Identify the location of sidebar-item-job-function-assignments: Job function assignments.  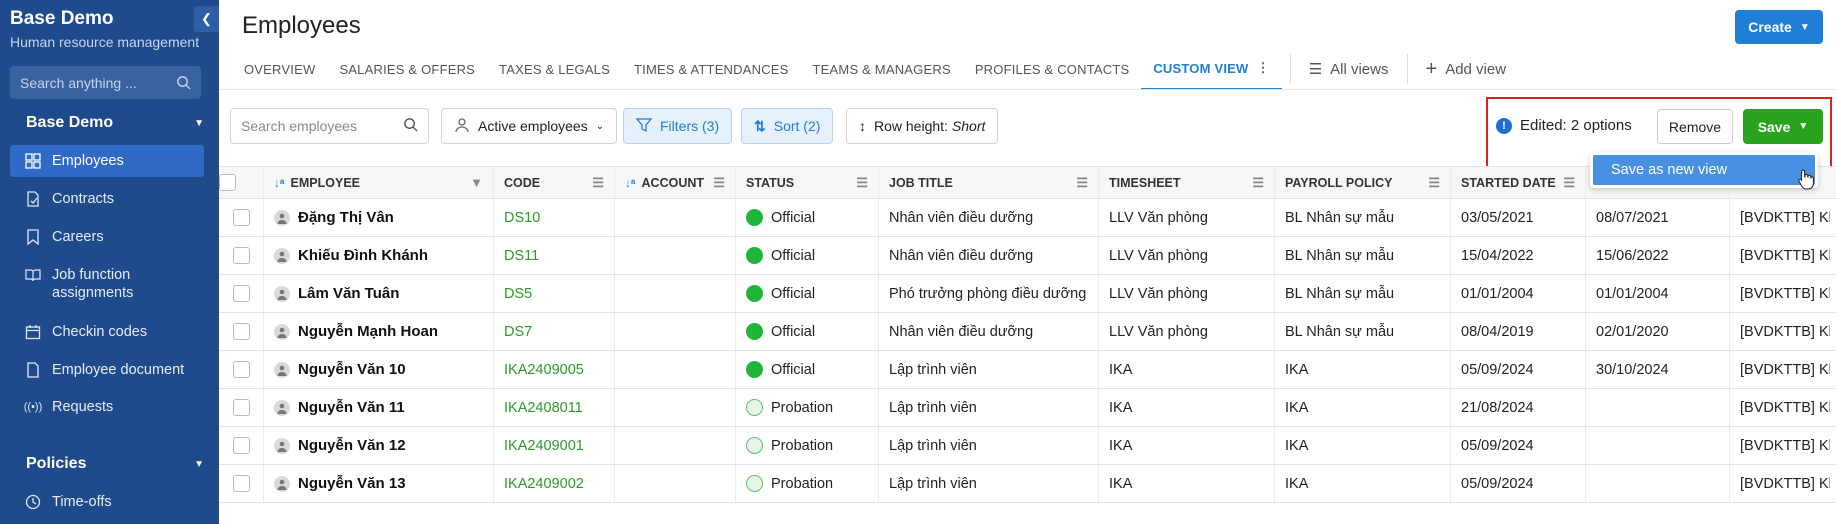
(107, 284).